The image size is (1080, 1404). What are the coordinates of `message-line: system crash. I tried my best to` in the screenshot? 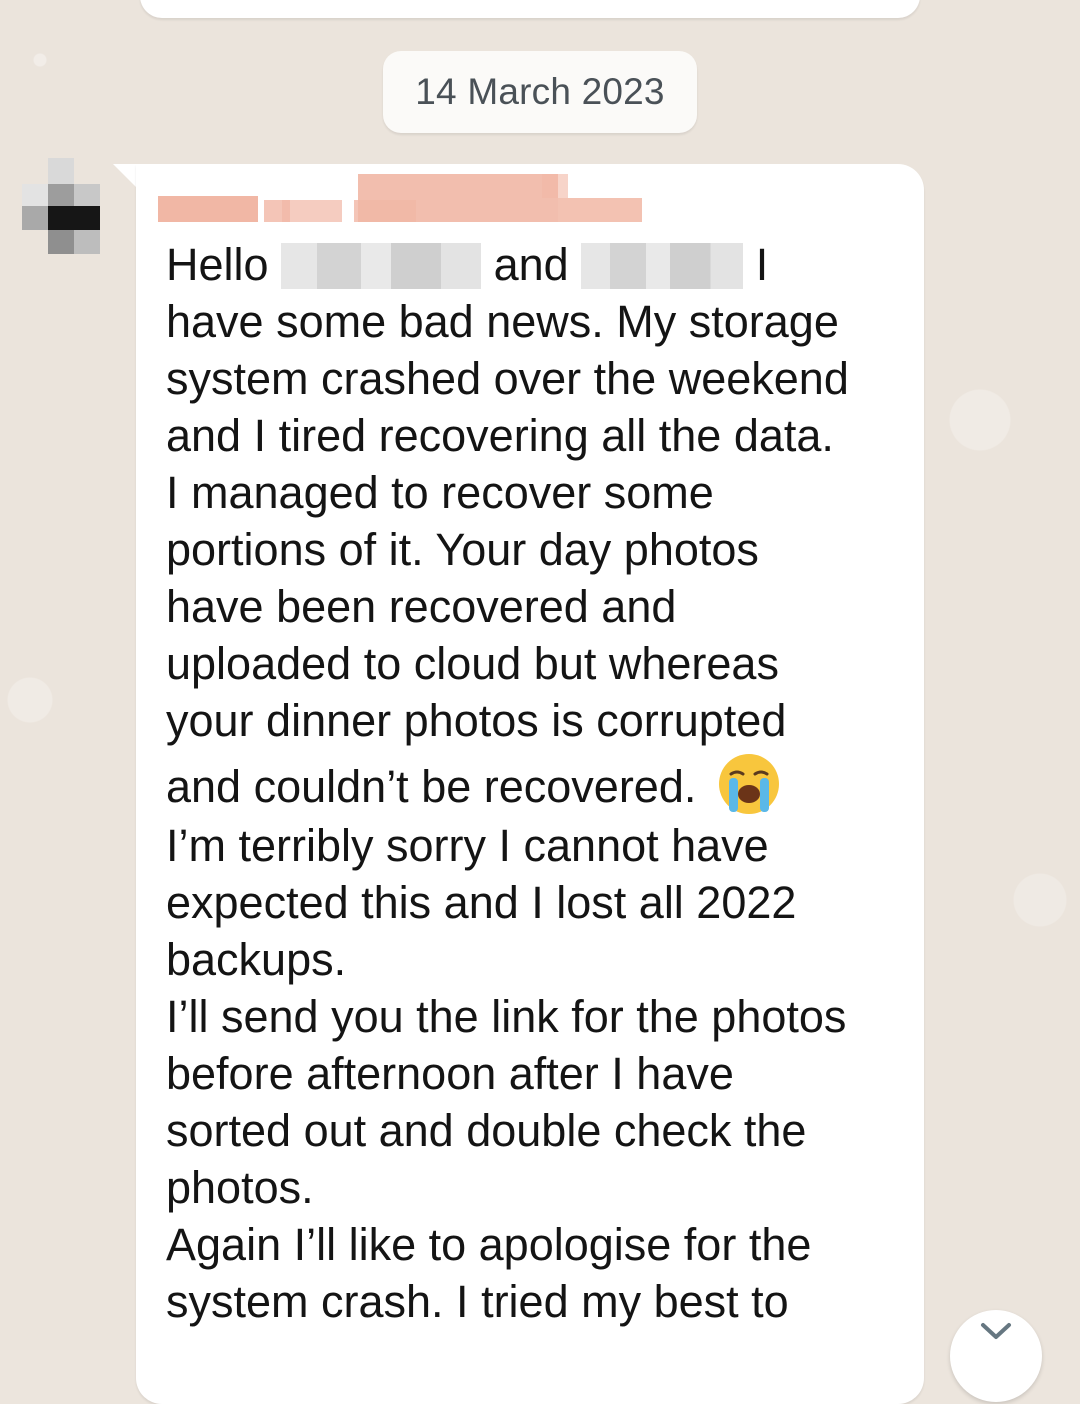 It's located at (477, 1301).